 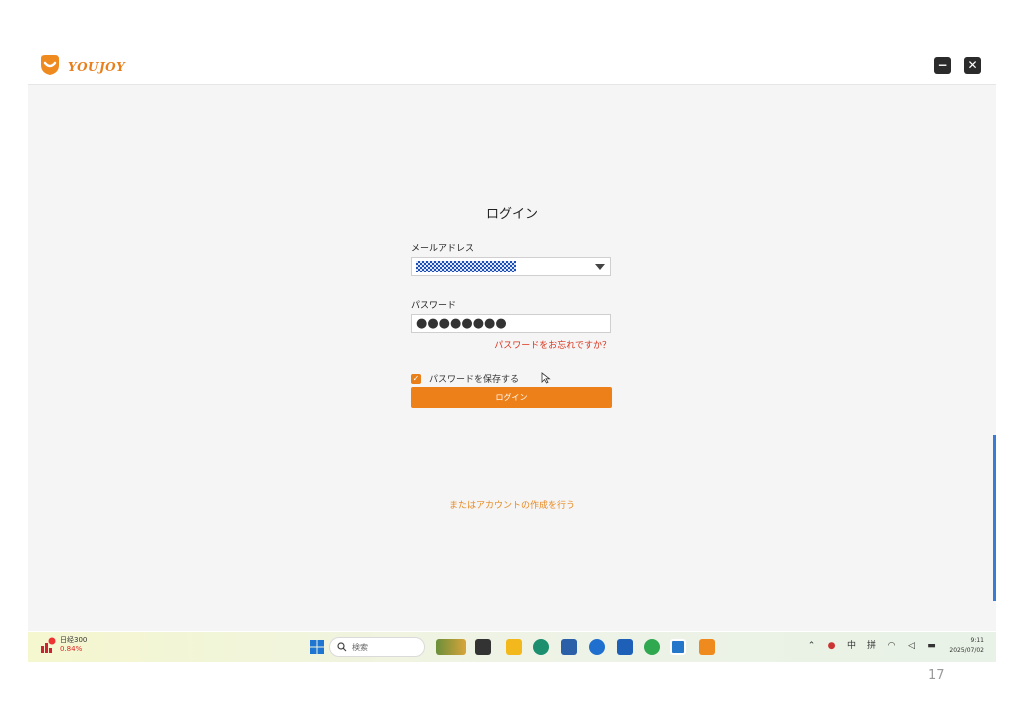 I want to click on youjoy-taskbar-icon, so click(x=707, y=647).